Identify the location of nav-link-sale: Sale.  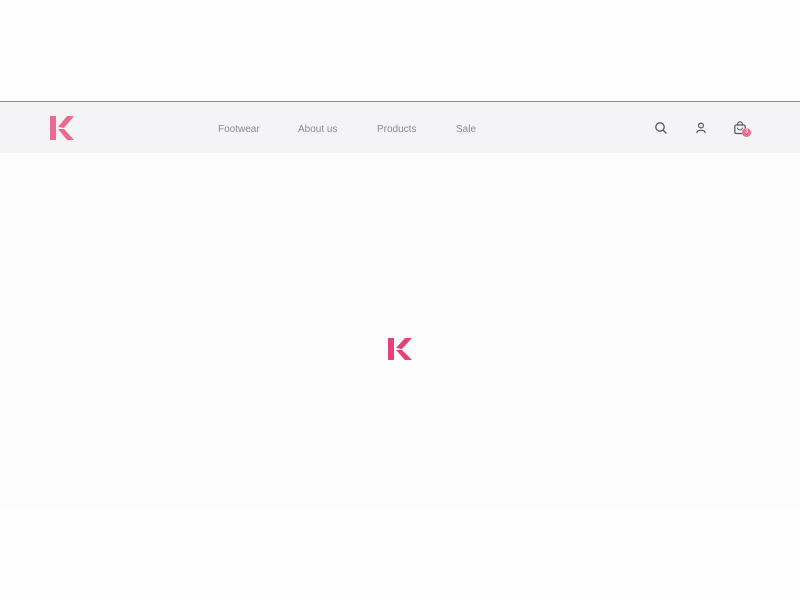
(466, 130).